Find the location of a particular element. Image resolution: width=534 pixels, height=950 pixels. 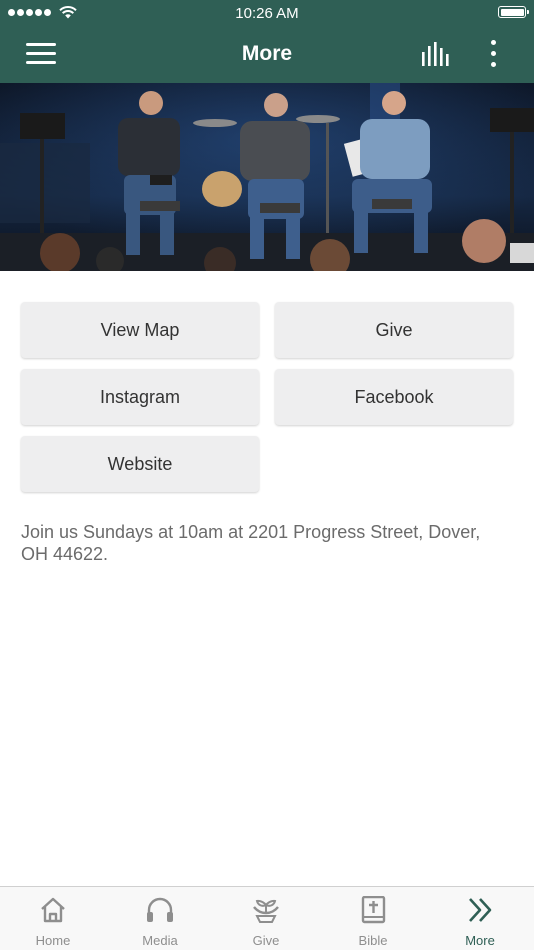

status-bar: 10:26 AM is located at coordinates (267, 13).